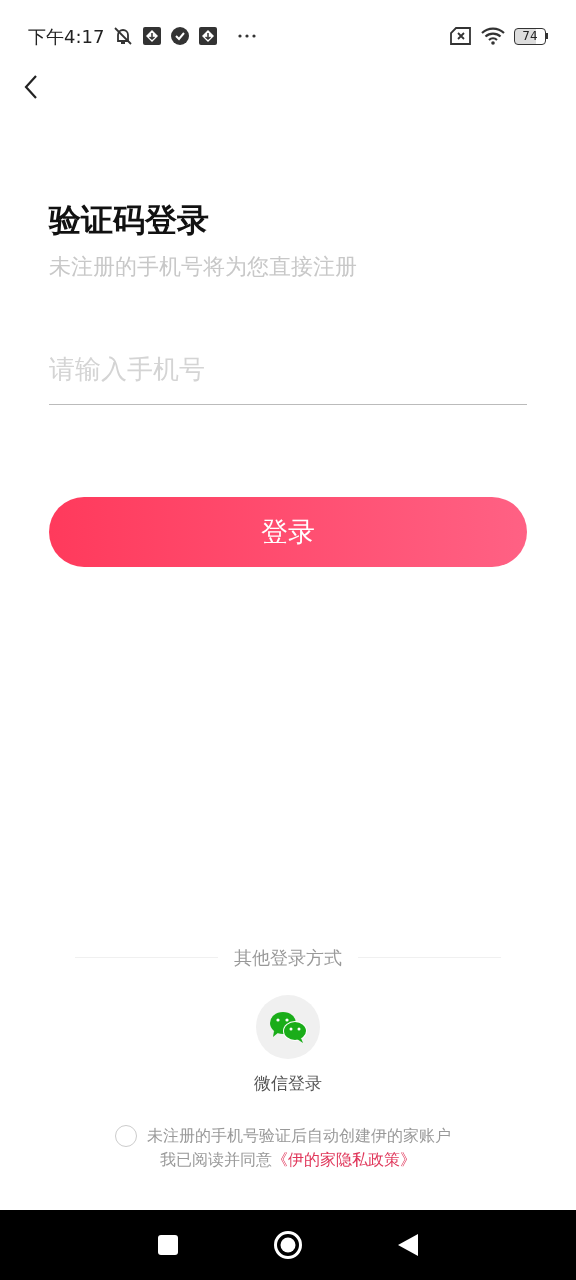 This screenshot has height=1280, width=576. Describe the element at coordinates (493, 36) in the screenshot. I see `wifi-icon` at that location.